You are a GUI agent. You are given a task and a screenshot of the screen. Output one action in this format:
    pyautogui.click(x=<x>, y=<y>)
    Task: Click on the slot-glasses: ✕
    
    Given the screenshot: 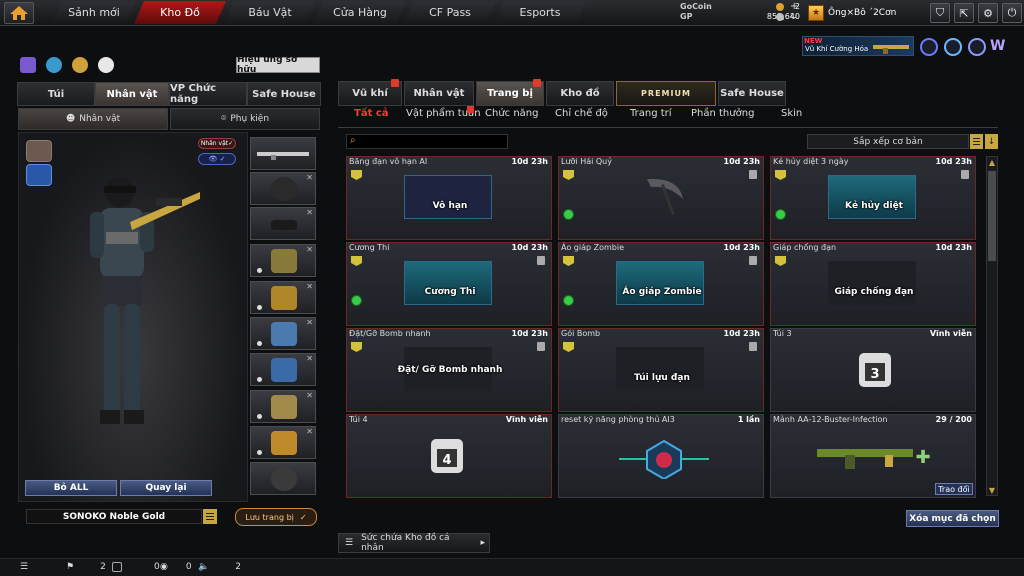 What is the action you would take?
    pyautogui.click(x=283, y=223)
    